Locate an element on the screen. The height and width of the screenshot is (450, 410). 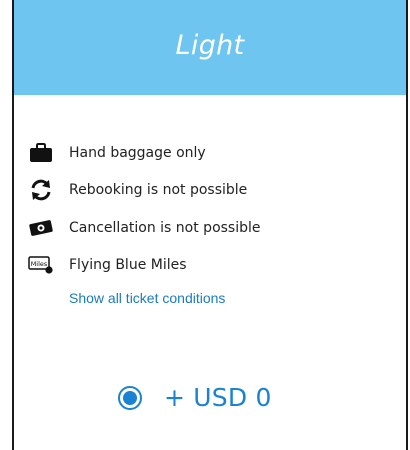
fare-title: Light is located at coordinates (210, 45).